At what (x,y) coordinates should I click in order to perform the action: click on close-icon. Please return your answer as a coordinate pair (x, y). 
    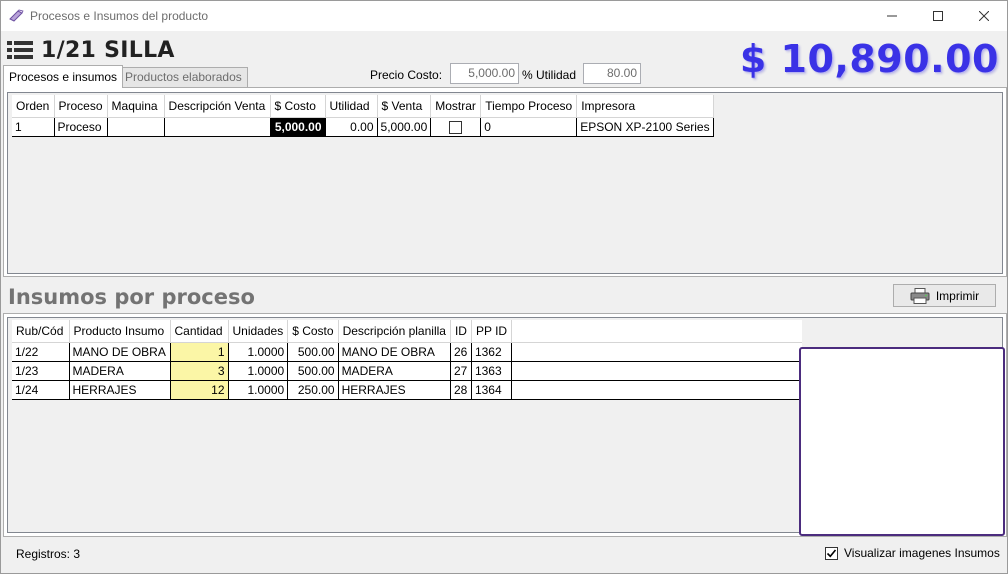
    Looking at the image, I should click on (984, 16).